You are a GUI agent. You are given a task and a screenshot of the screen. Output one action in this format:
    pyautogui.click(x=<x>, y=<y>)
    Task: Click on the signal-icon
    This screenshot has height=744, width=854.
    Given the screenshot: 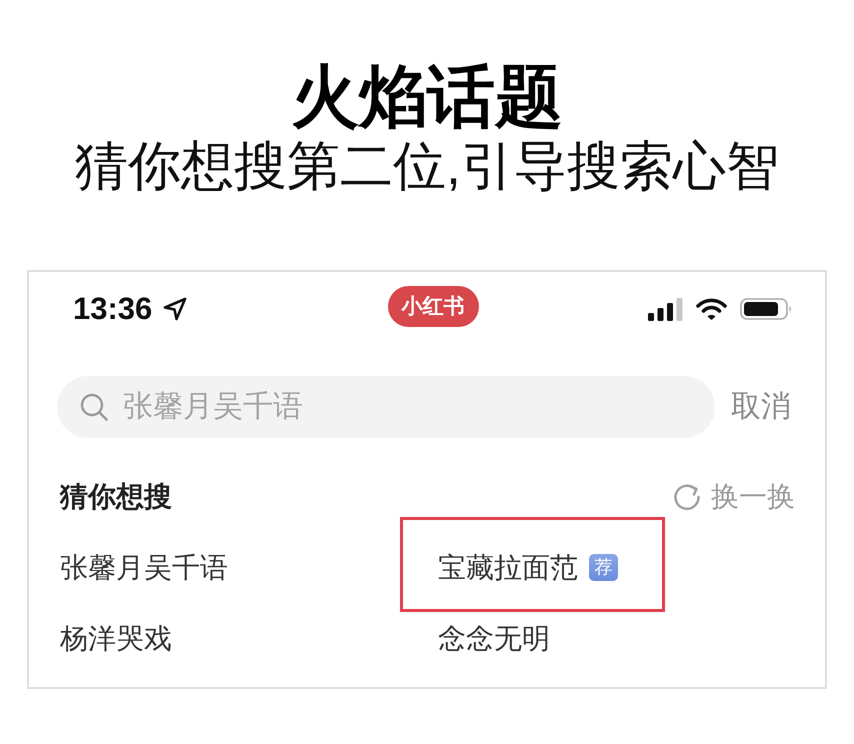 What is the action you would take?
    pyautogui.click(x=665, y=309)
    